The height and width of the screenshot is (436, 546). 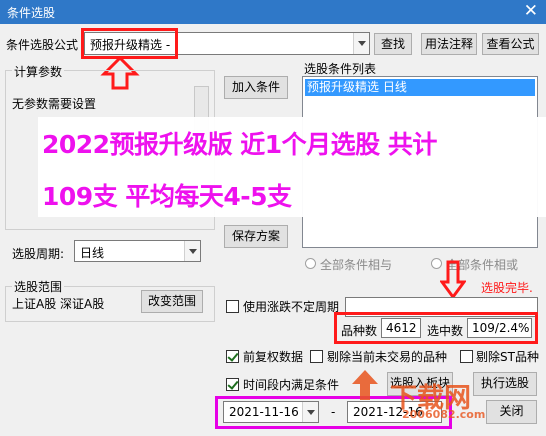 I want to click on save-plan-button: 保存方案, so click(x=256, y=236).